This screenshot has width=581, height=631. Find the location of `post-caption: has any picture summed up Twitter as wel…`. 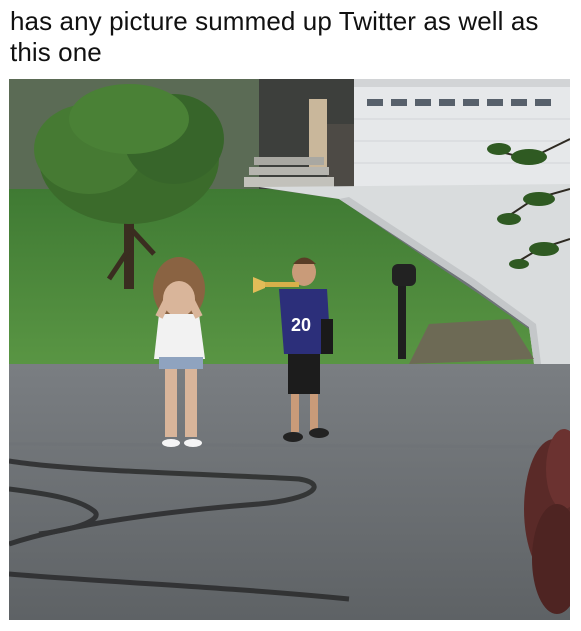

post-caption: has any picture summed up Twitter as wel… is located at coordinates (274, 36).